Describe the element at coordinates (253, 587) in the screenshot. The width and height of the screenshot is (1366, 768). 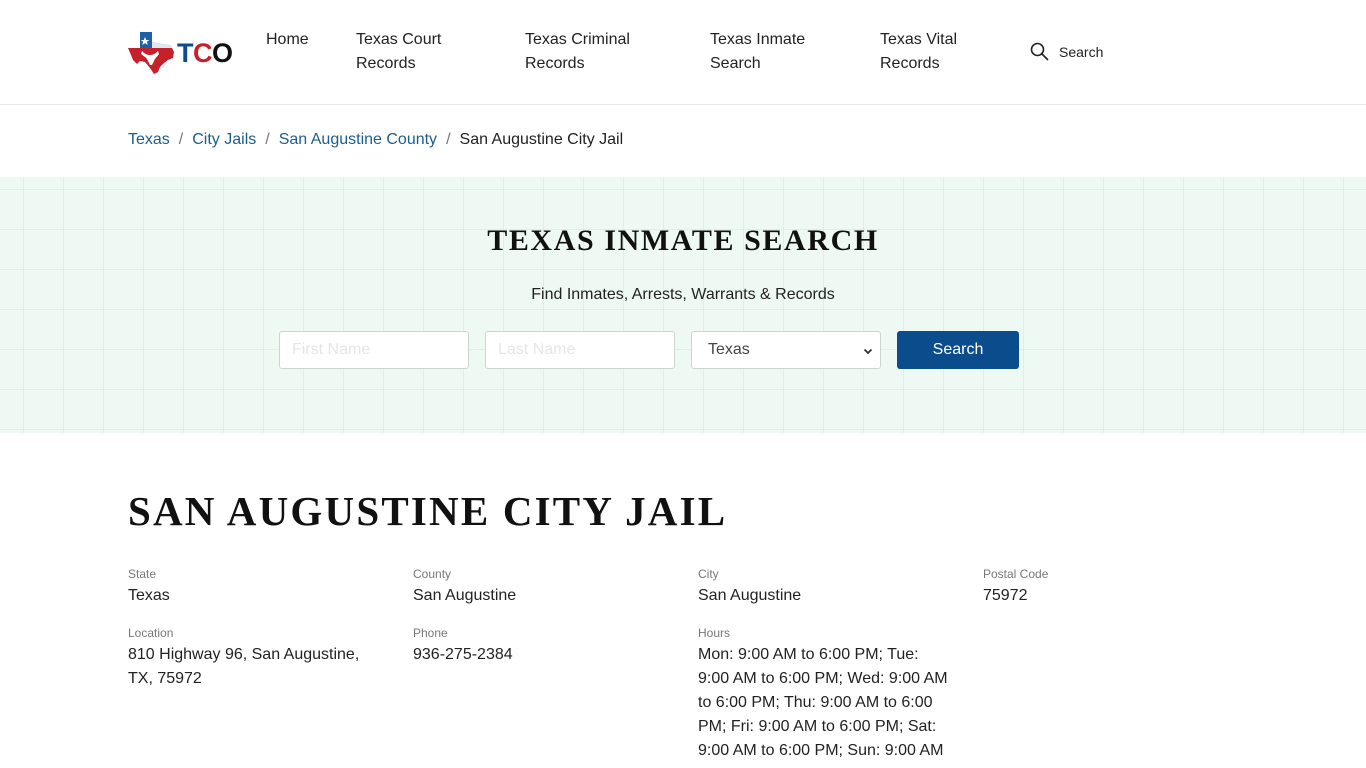
I see `field-state: State Texas` at that location.